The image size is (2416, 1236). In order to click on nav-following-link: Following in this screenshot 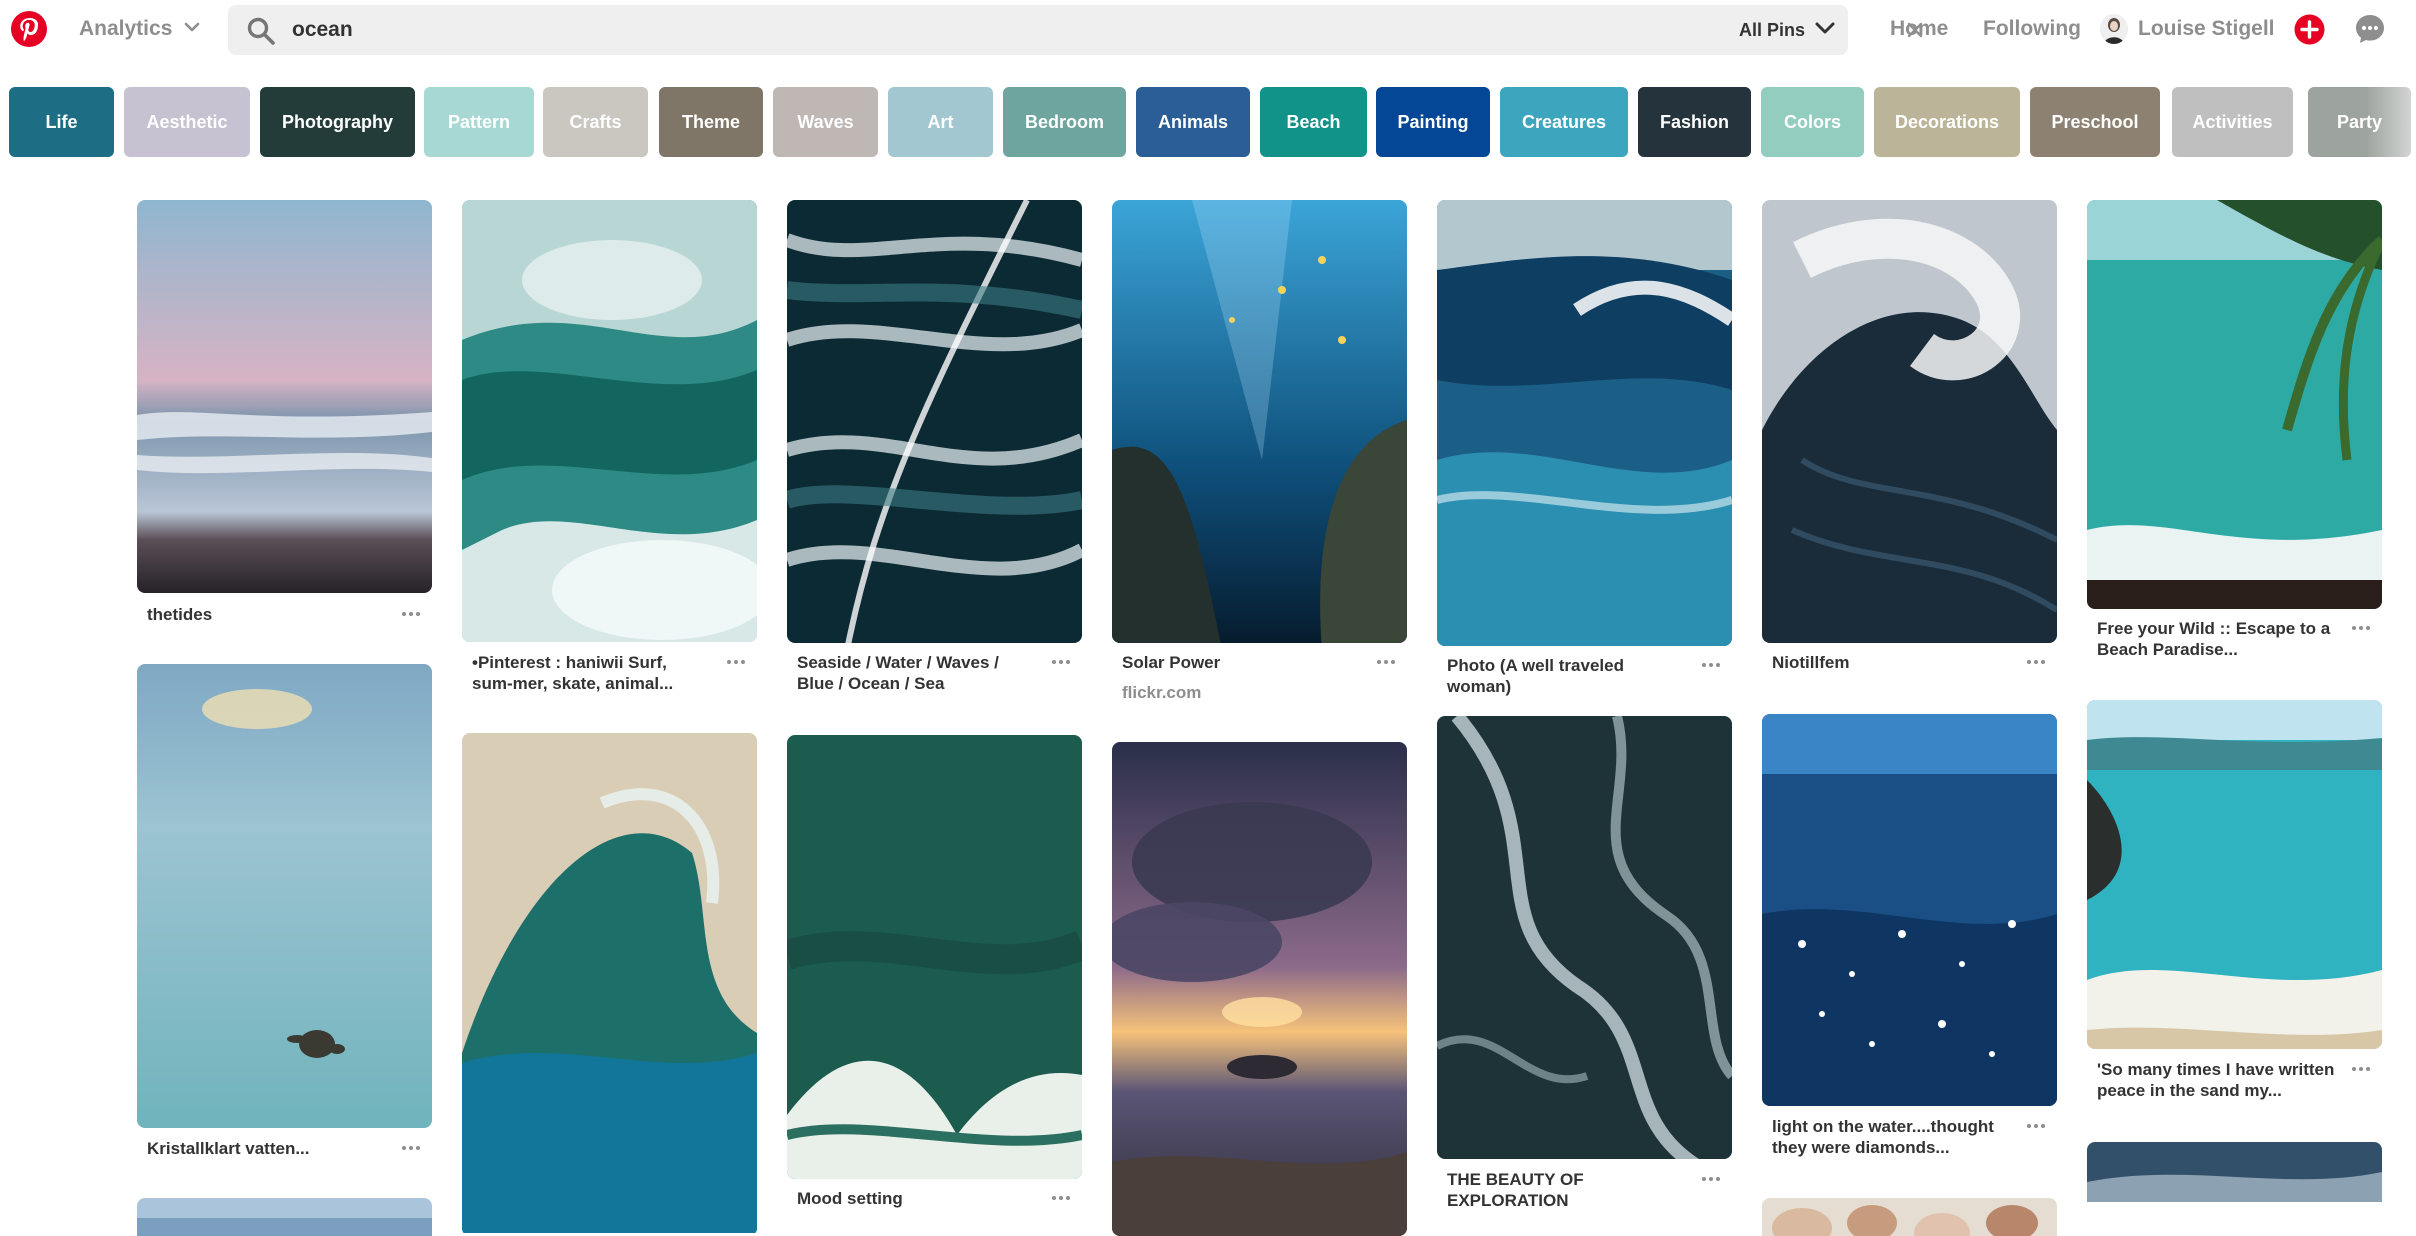, I will do `click(2032, 29)`.